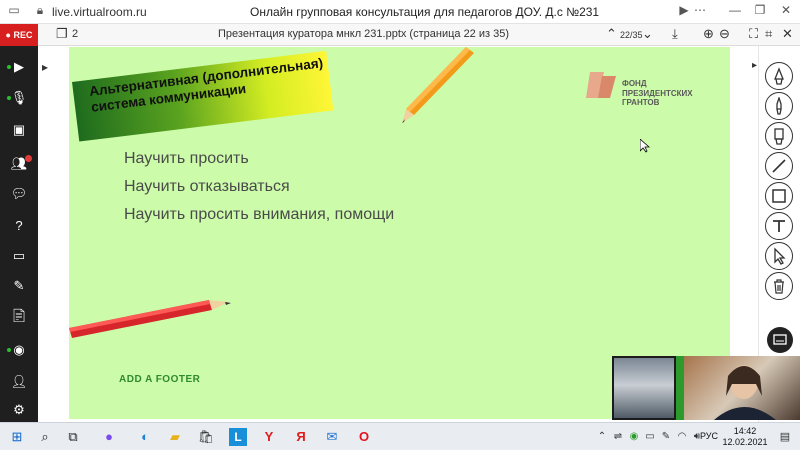 The width and height of the screenshot is (800, 450). I want to click on tab-strip-icon: ▭, so click(14, 11).